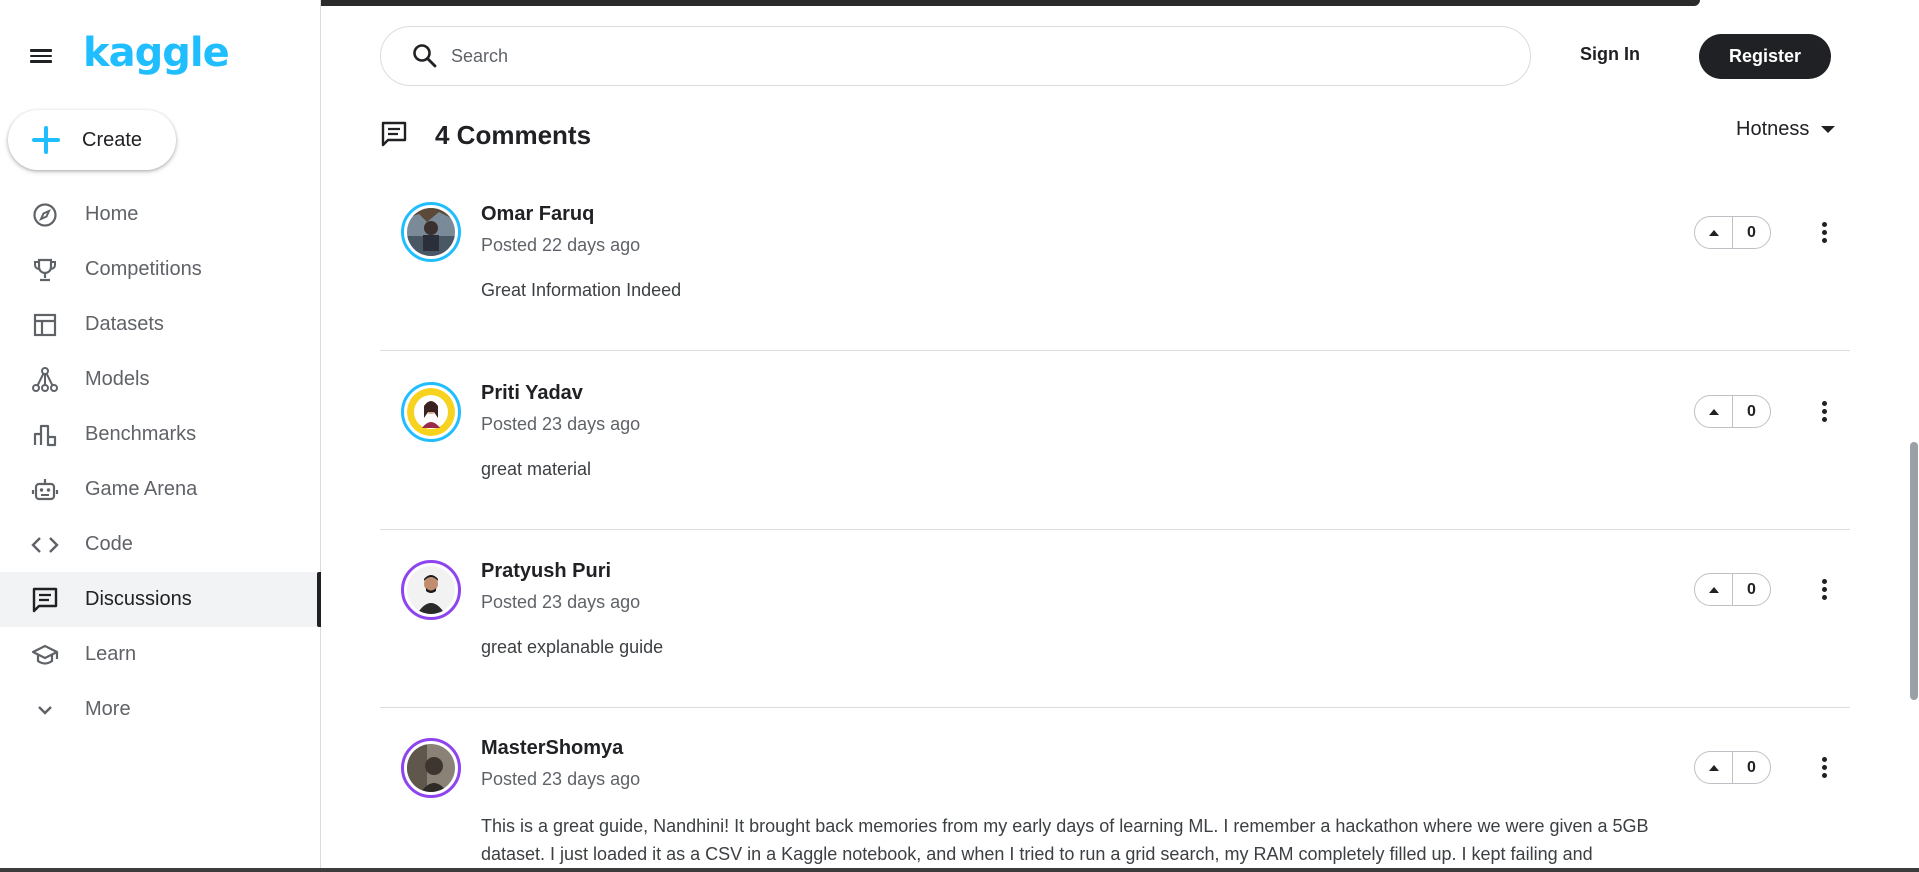 Image resolution: width=1919 pixels, height=872 pixels. What do you see at coordinates (112, 214) in the screenshot?
I see `sidebar-item-label: Home` at bounding box center [112, 214].